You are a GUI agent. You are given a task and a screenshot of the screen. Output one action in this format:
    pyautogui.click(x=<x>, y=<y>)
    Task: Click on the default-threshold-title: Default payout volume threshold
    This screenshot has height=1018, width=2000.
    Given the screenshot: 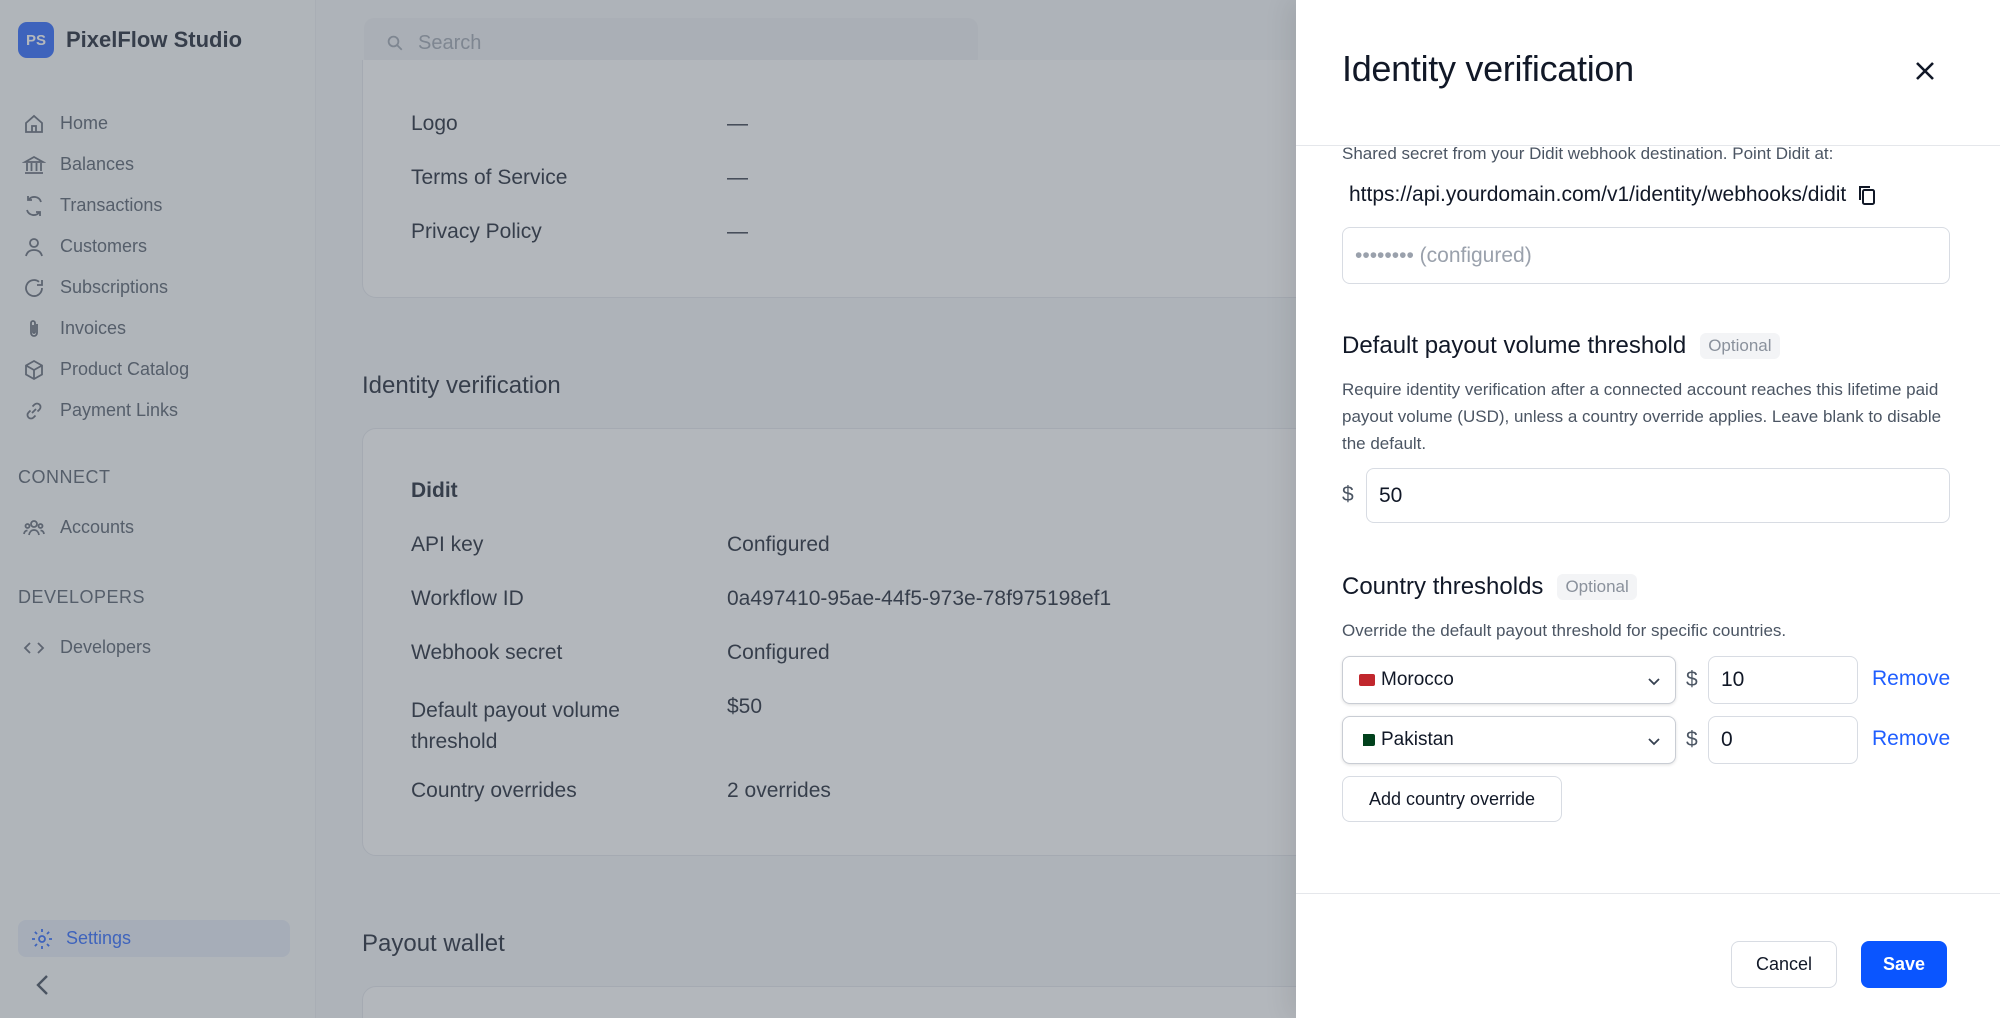 What is the action you would take?
    pyautogui.click(x=1514, y=345)
    